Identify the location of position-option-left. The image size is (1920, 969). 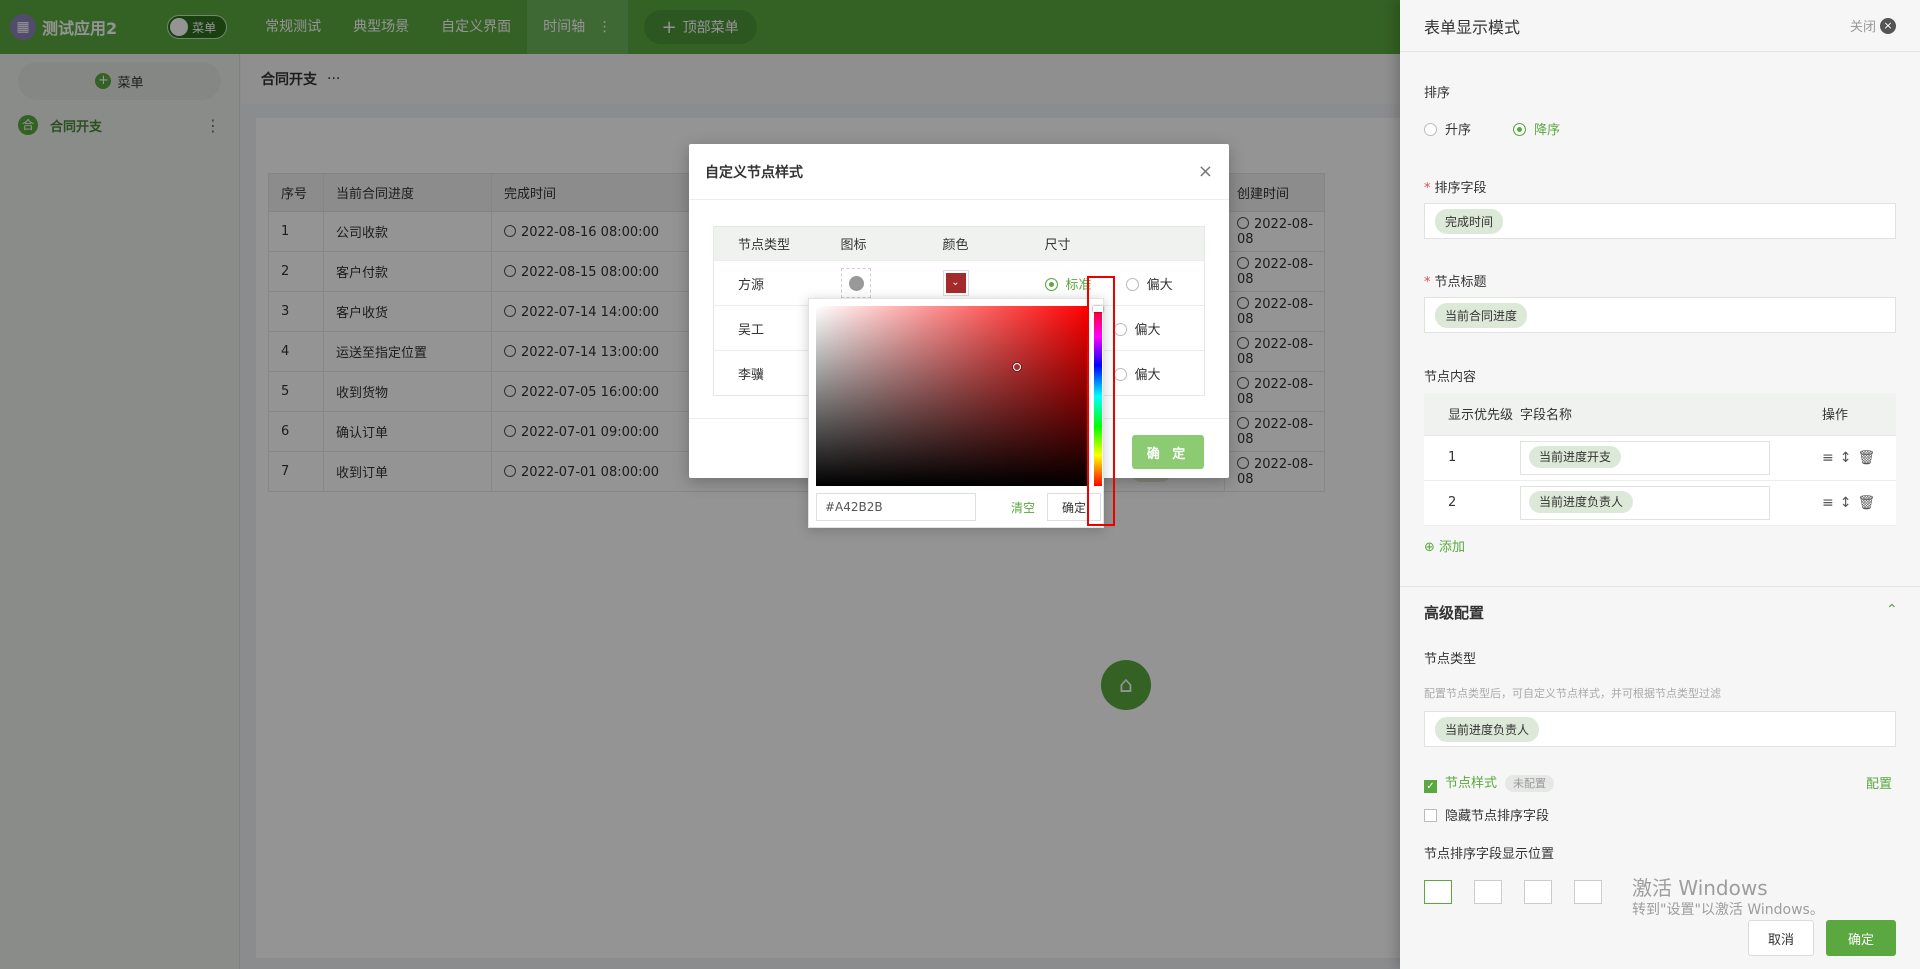
(1488, 892).